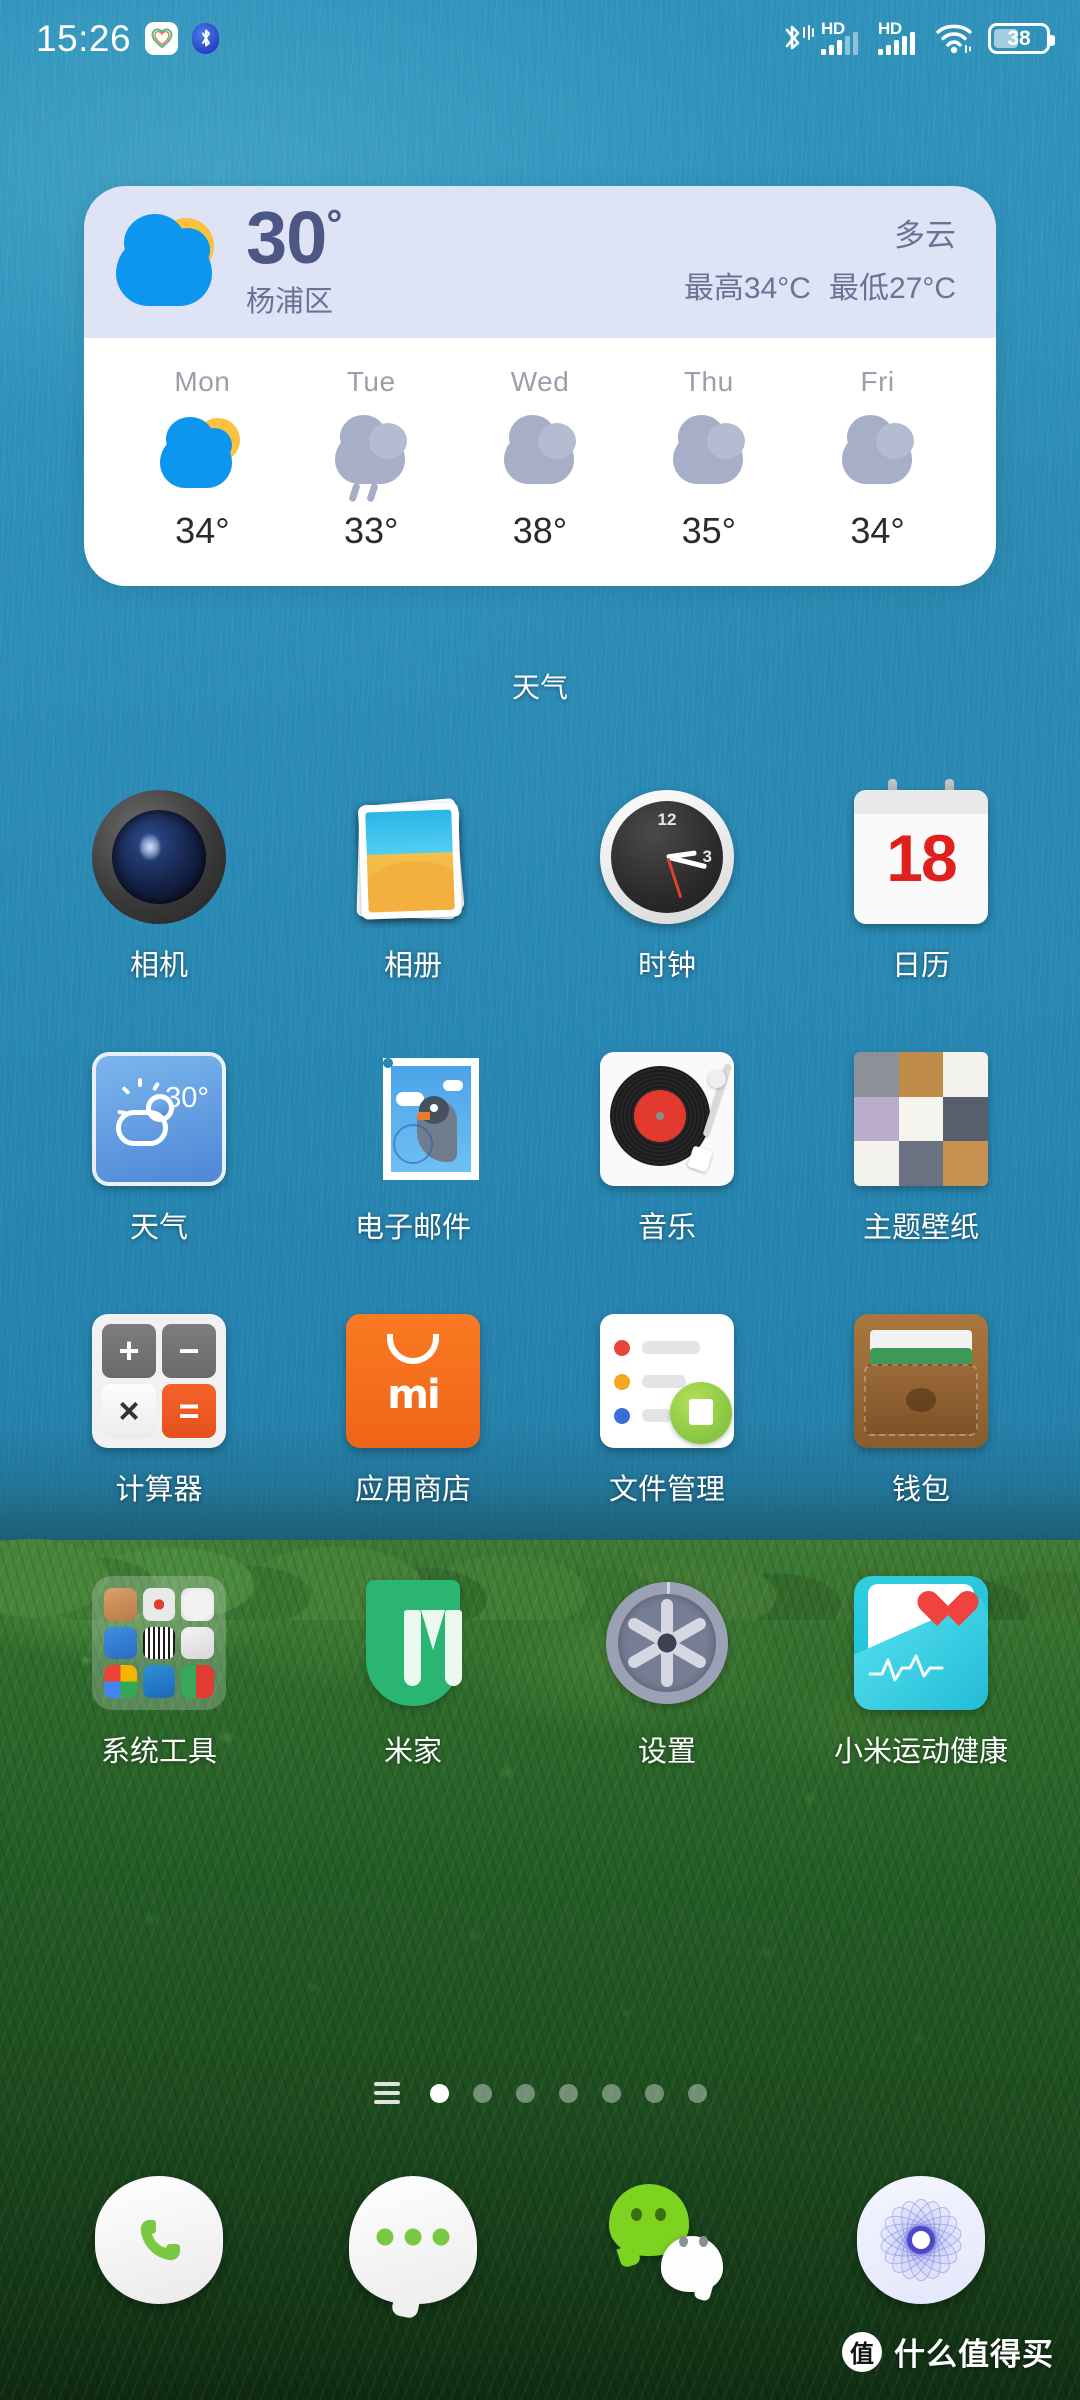 This screenshot has width=1080, height=2400. I want to click on app-label: 主题壁纸, so click(920, 1228).